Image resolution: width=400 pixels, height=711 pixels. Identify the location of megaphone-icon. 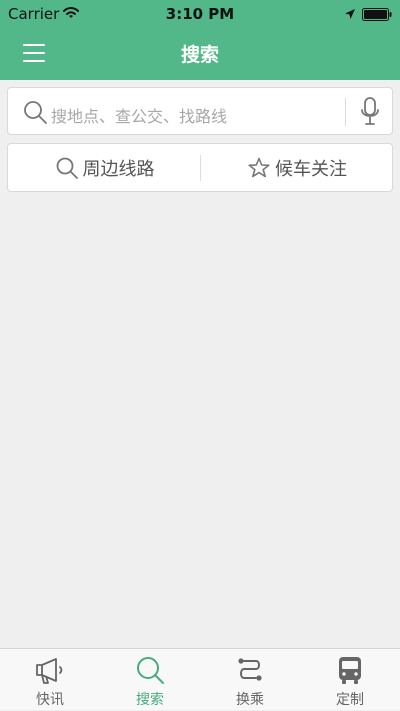
(49, 671).